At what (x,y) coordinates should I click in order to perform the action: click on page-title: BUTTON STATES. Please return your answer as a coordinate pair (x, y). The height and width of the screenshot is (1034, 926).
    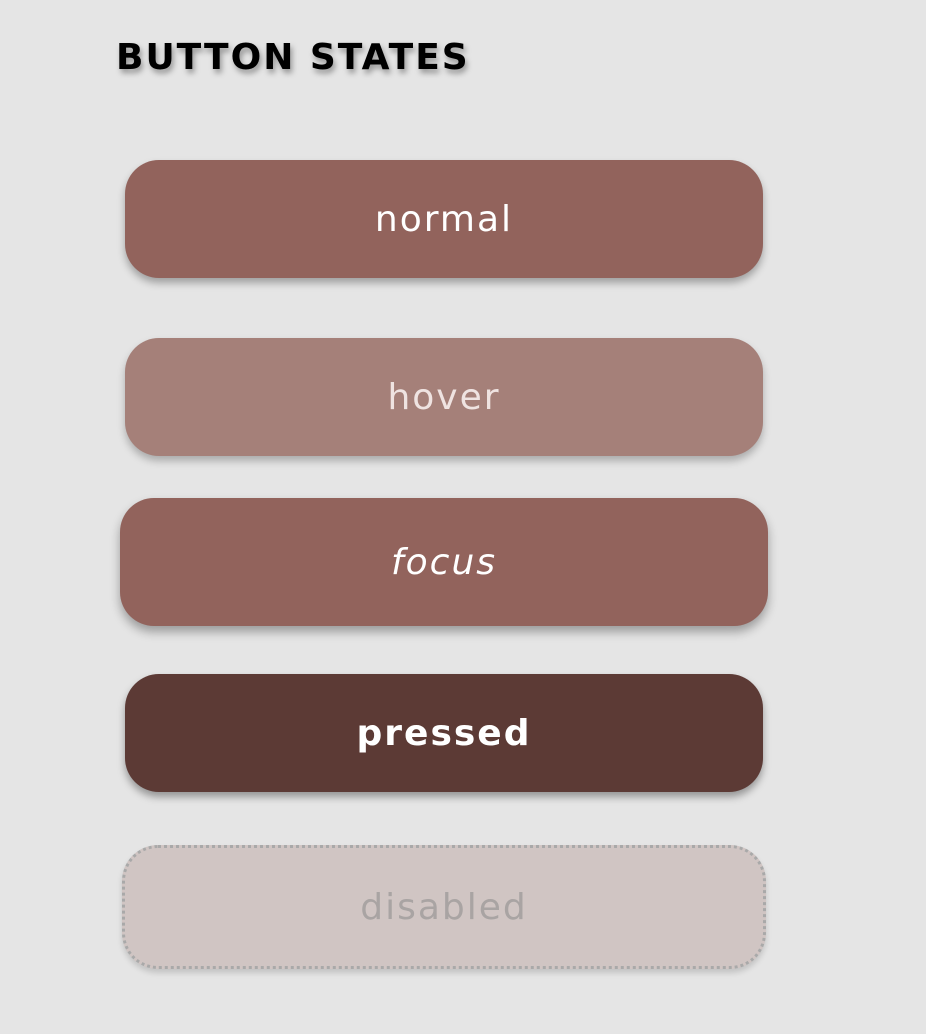
    Looking at the image, I should click on (293, 57).